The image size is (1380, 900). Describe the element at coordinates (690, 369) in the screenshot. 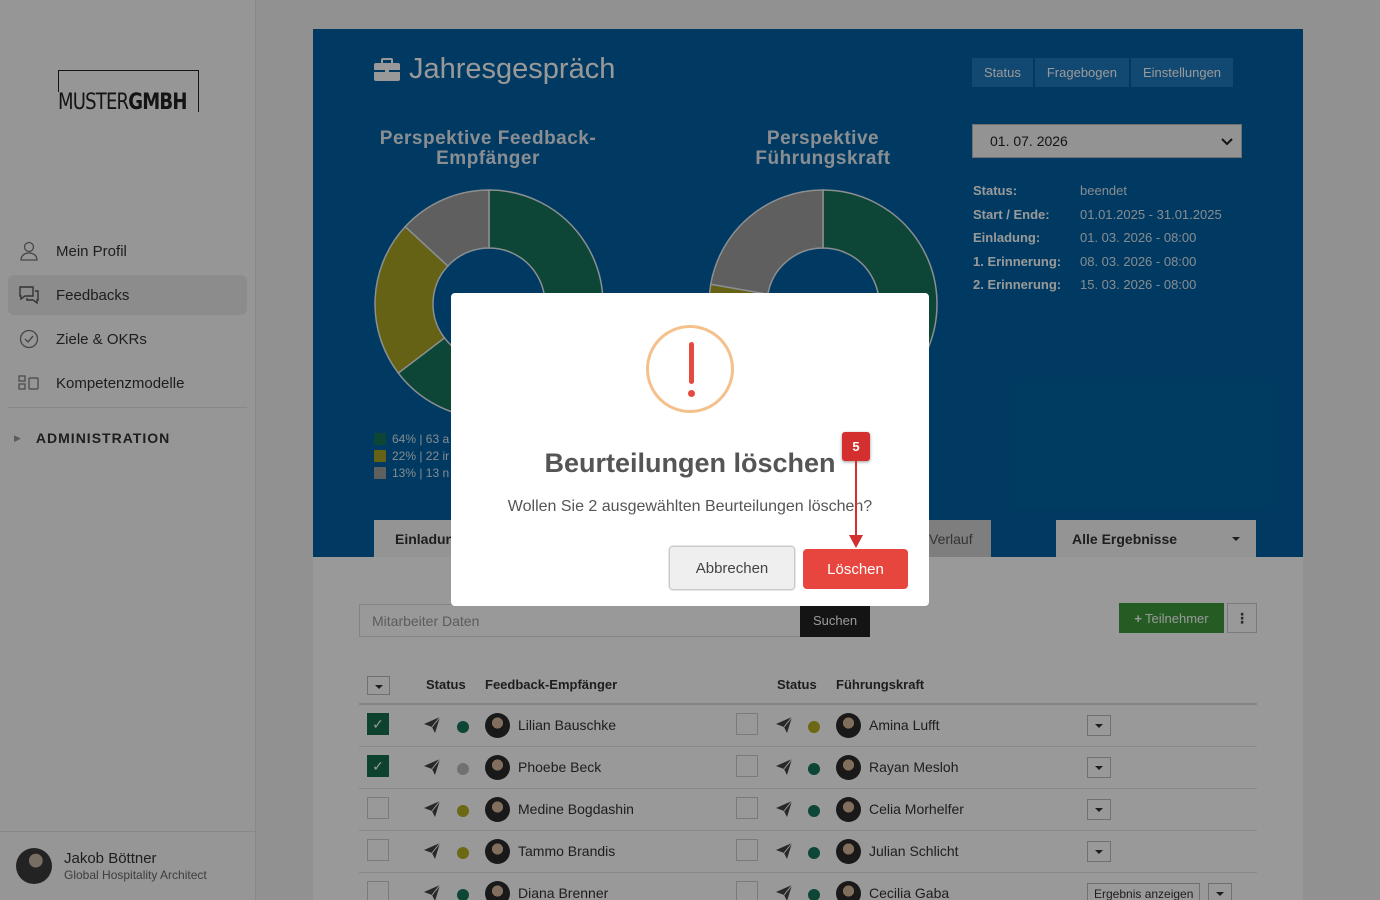

I see `warning-icon` at that location.